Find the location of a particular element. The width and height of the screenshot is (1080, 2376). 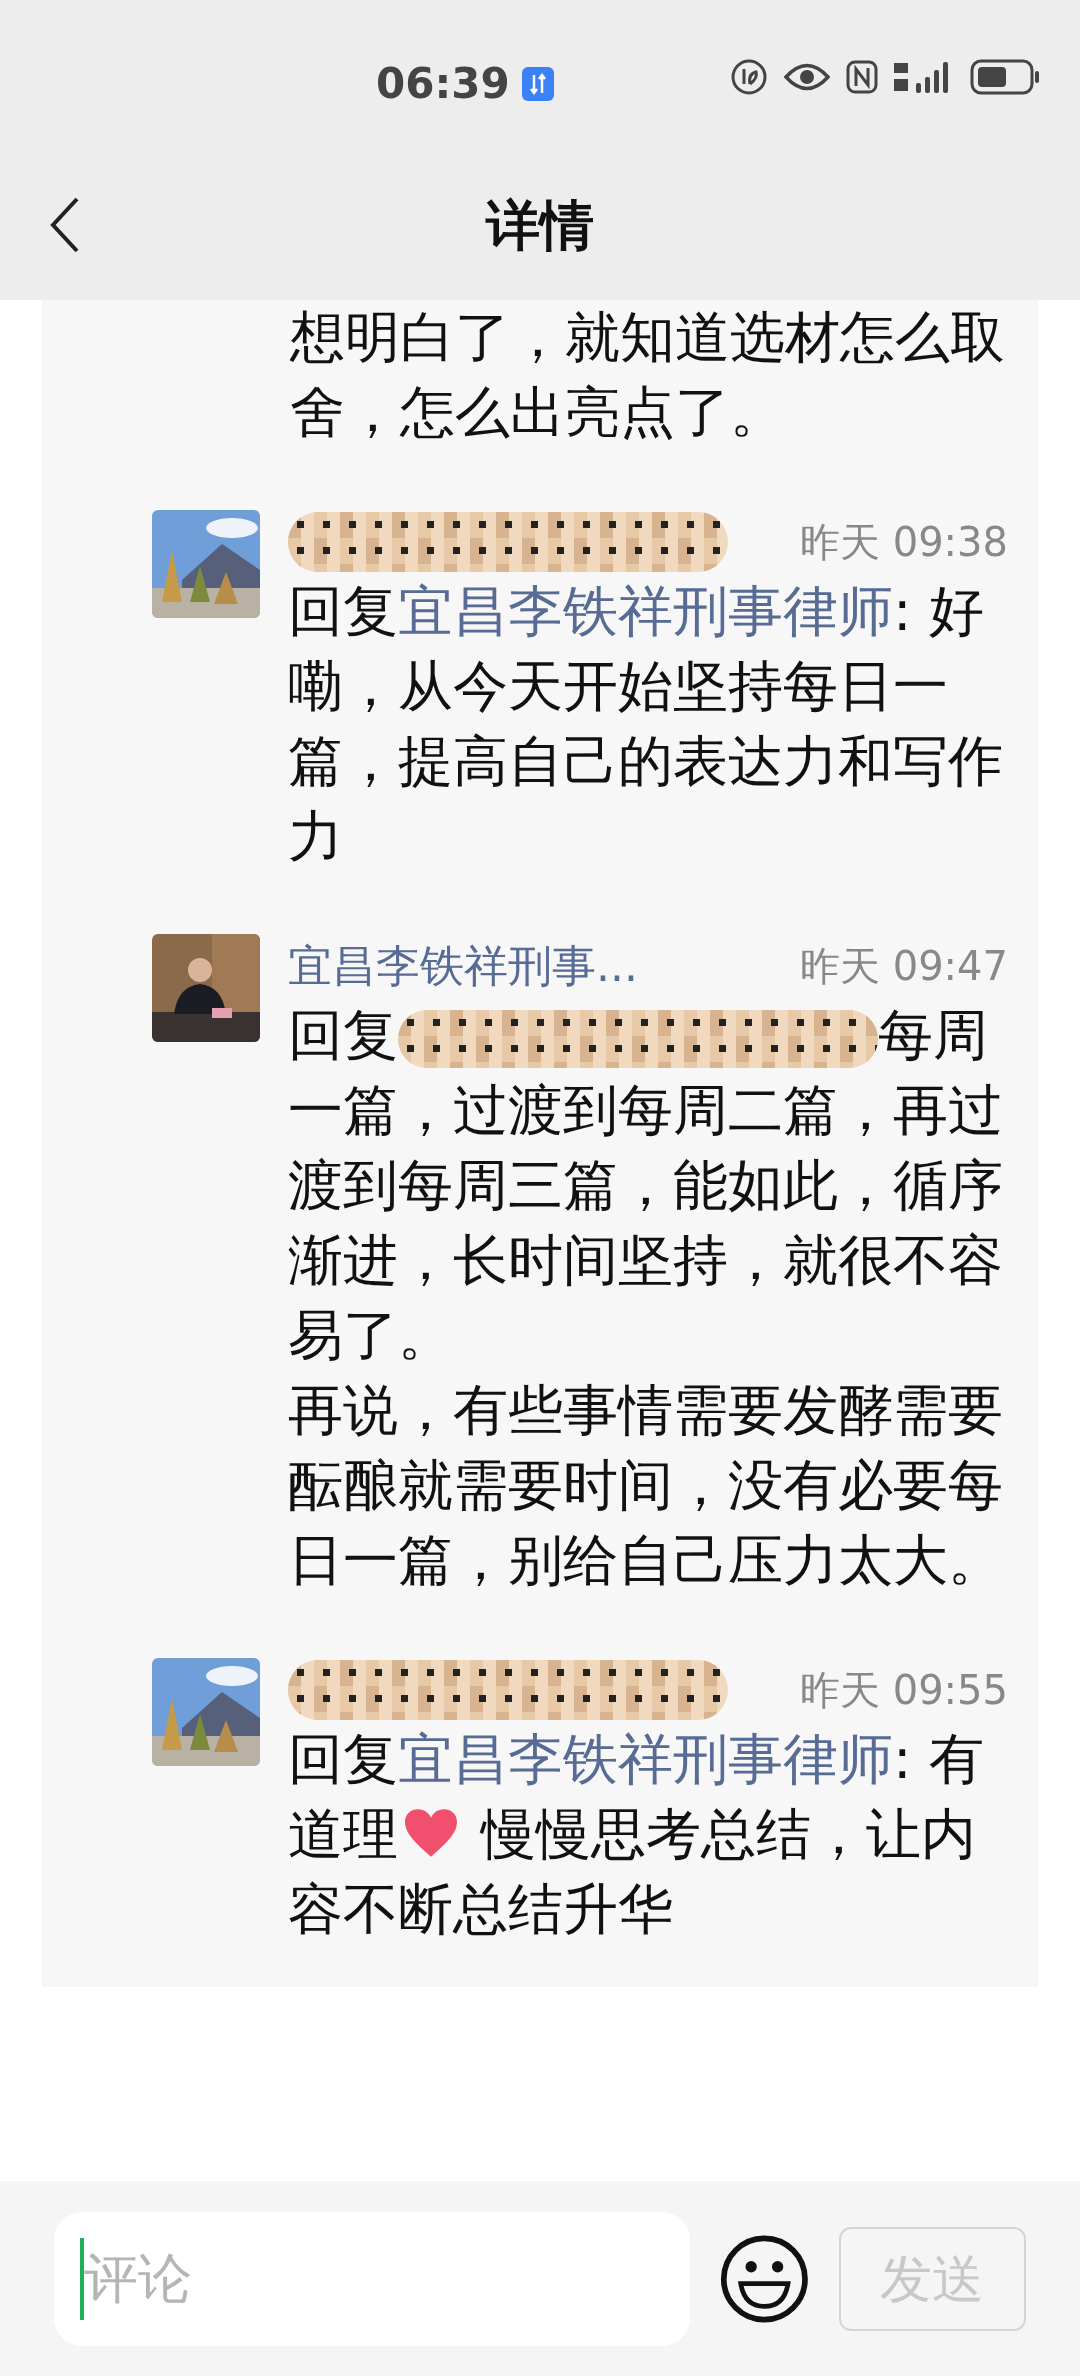

back-icon is located at coordinates (65, 225).